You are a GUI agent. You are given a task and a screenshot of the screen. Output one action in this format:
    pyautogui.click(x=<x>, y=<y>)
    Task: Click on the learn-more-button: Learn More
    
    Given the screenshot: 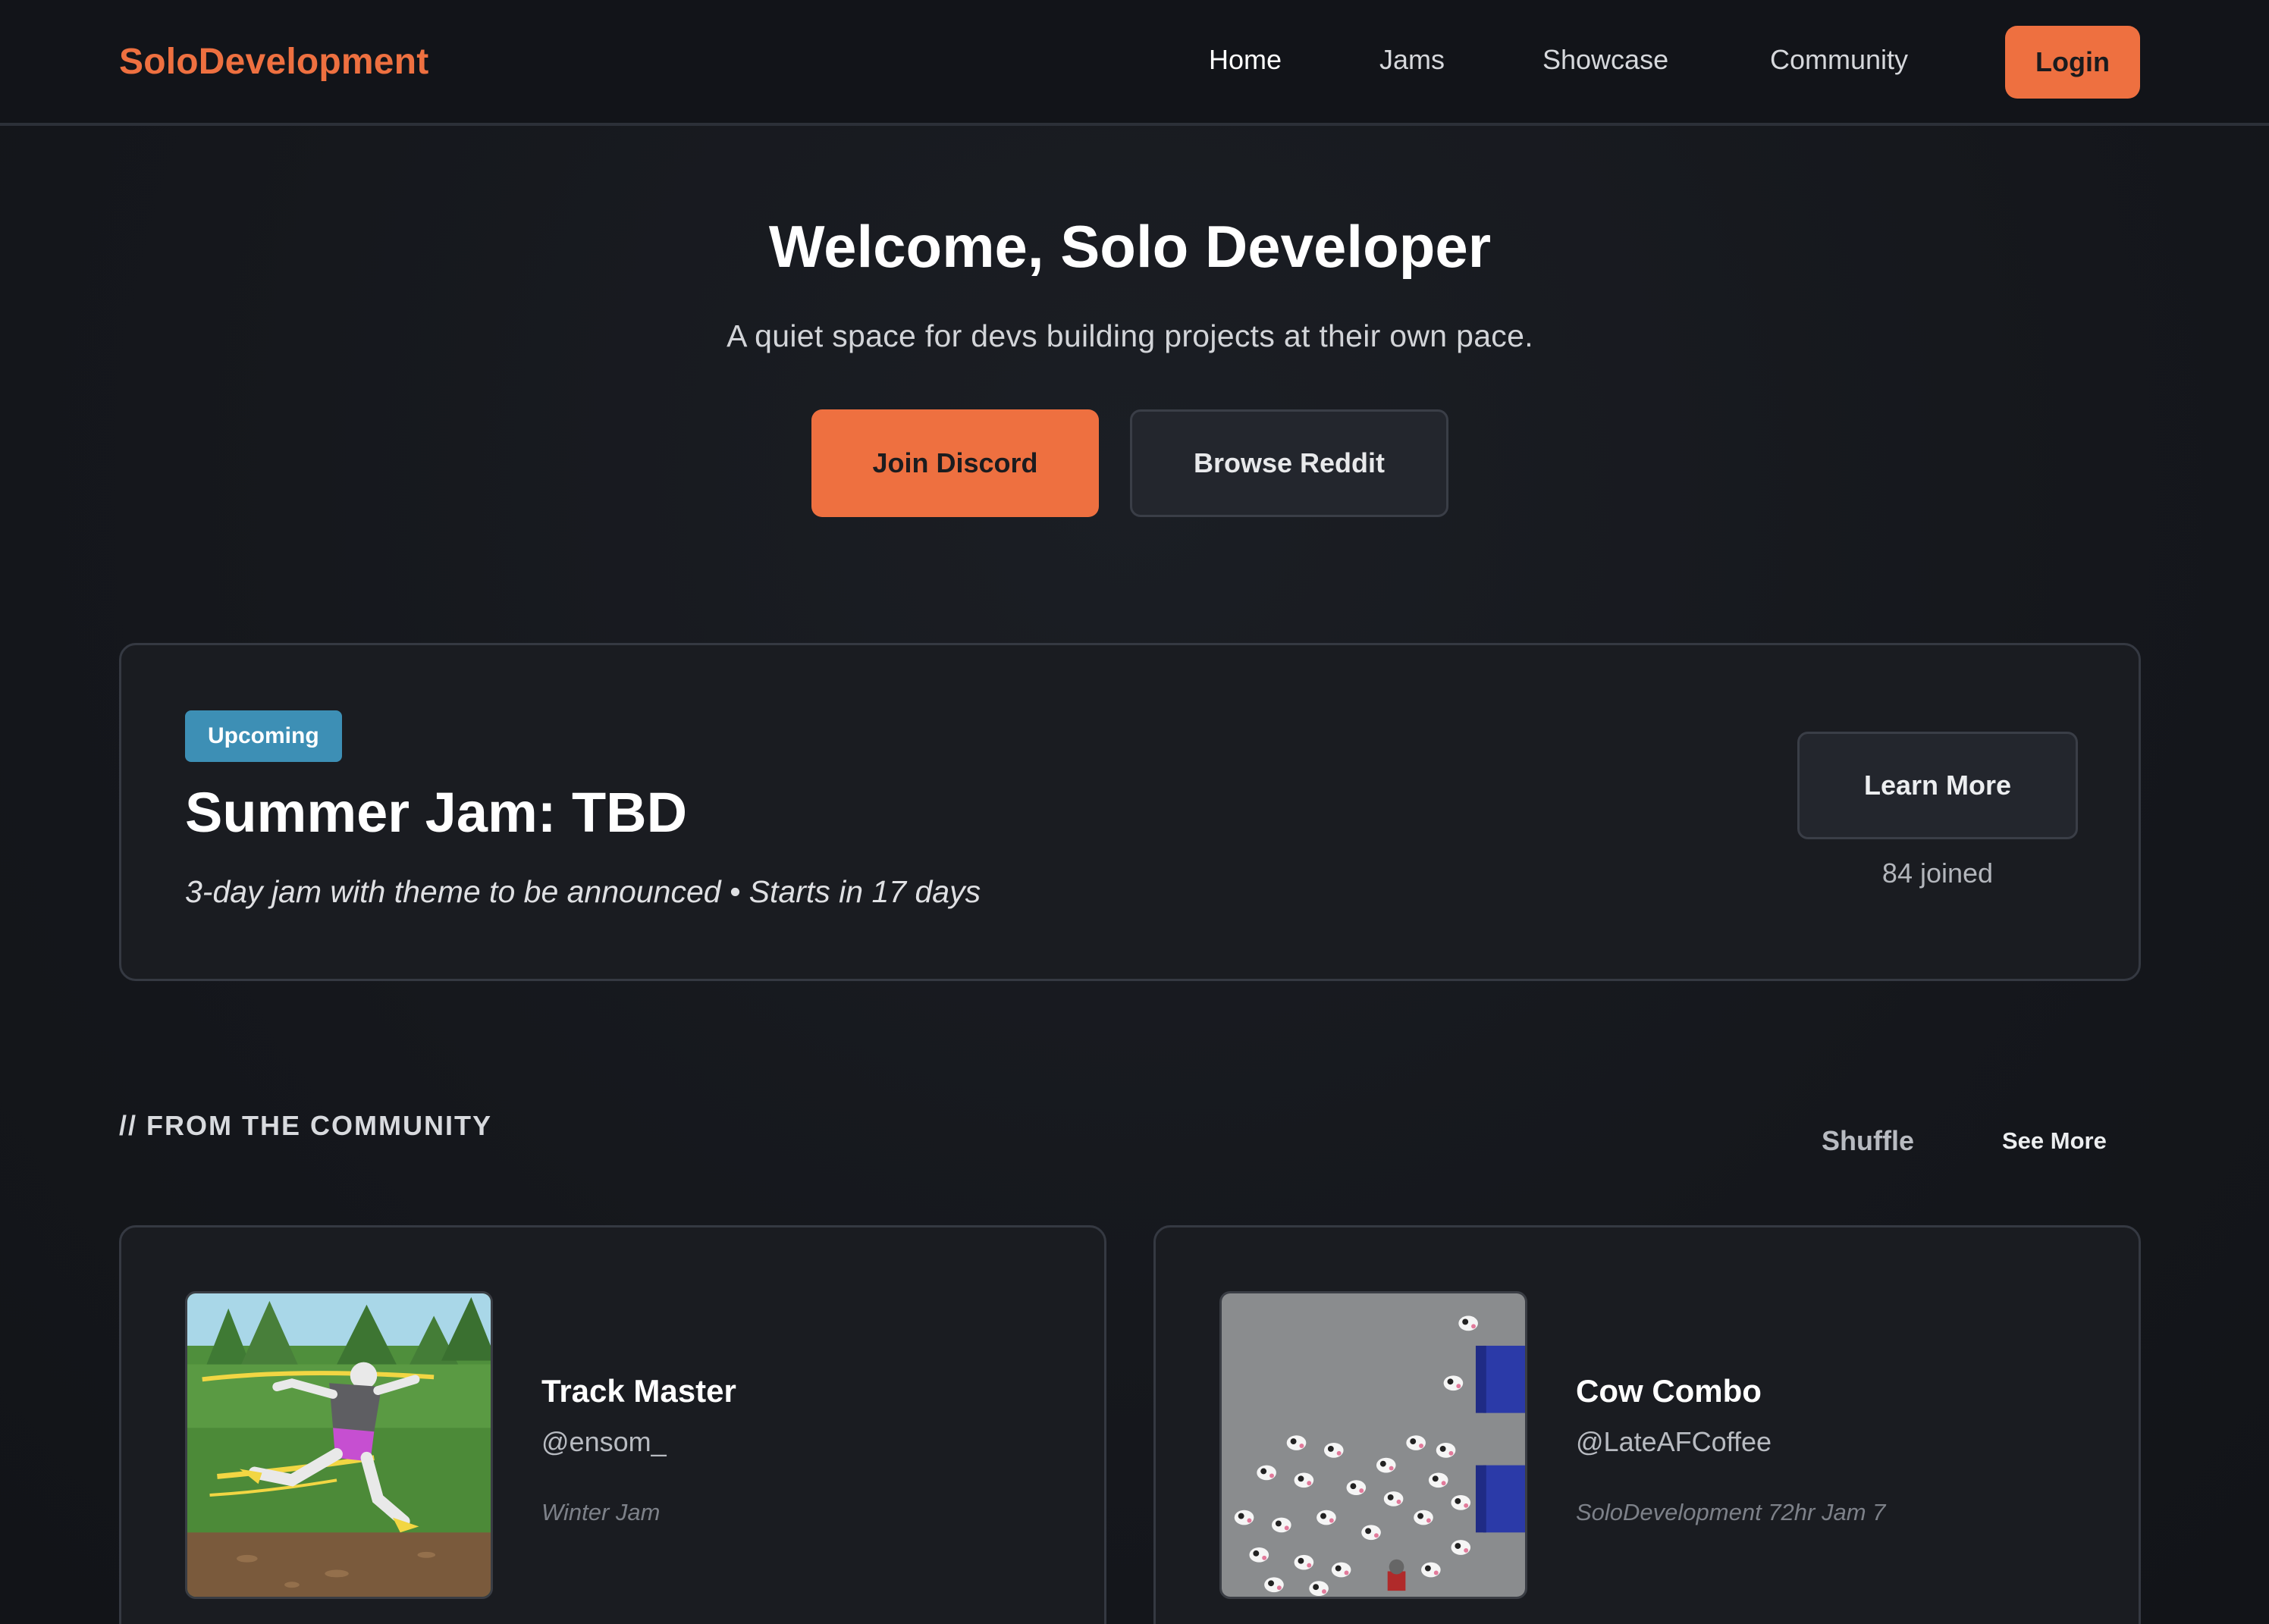 What is the action you would take?
    pyautogui.click(x=1937, y=785)
    